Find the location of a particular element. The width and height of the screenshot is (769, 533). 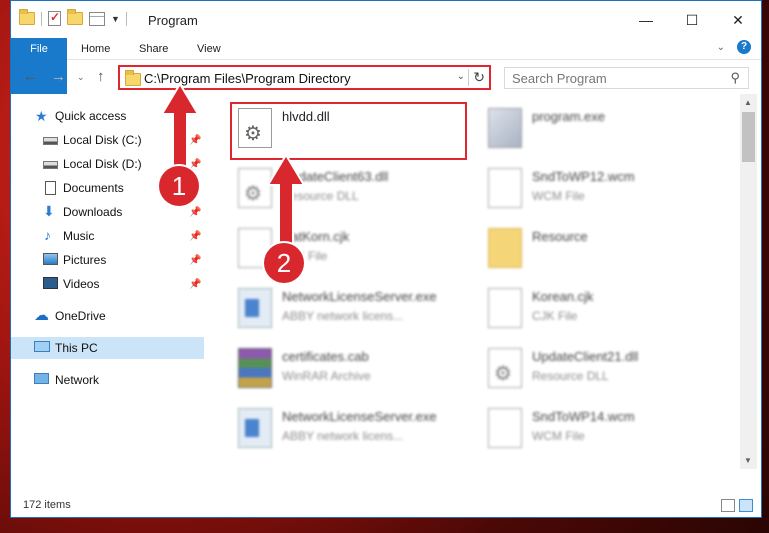

new-folder-icon is located at coordinates (75, 17).